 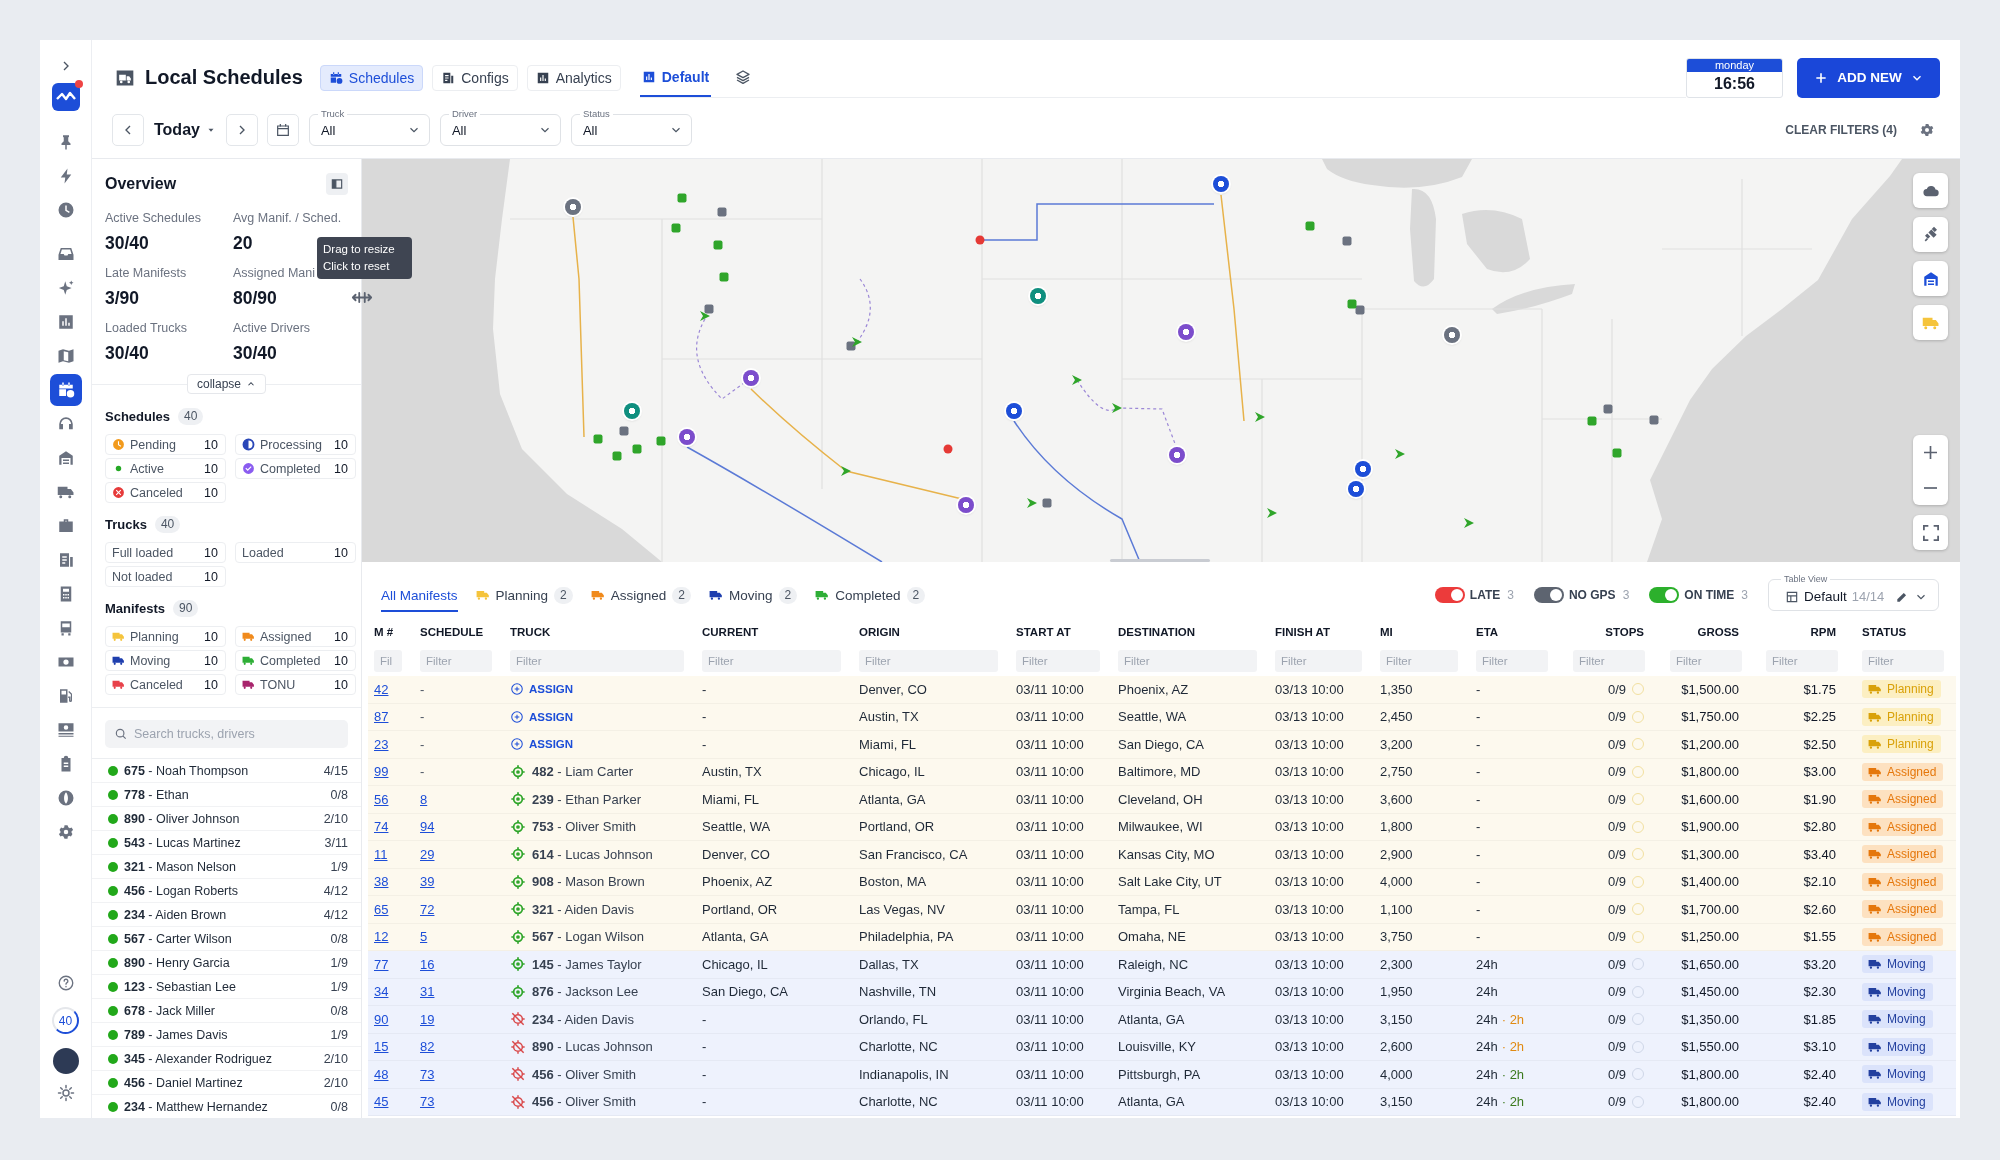 I want to click on assign-button: ASSIGN, so click(x=542, y=716).